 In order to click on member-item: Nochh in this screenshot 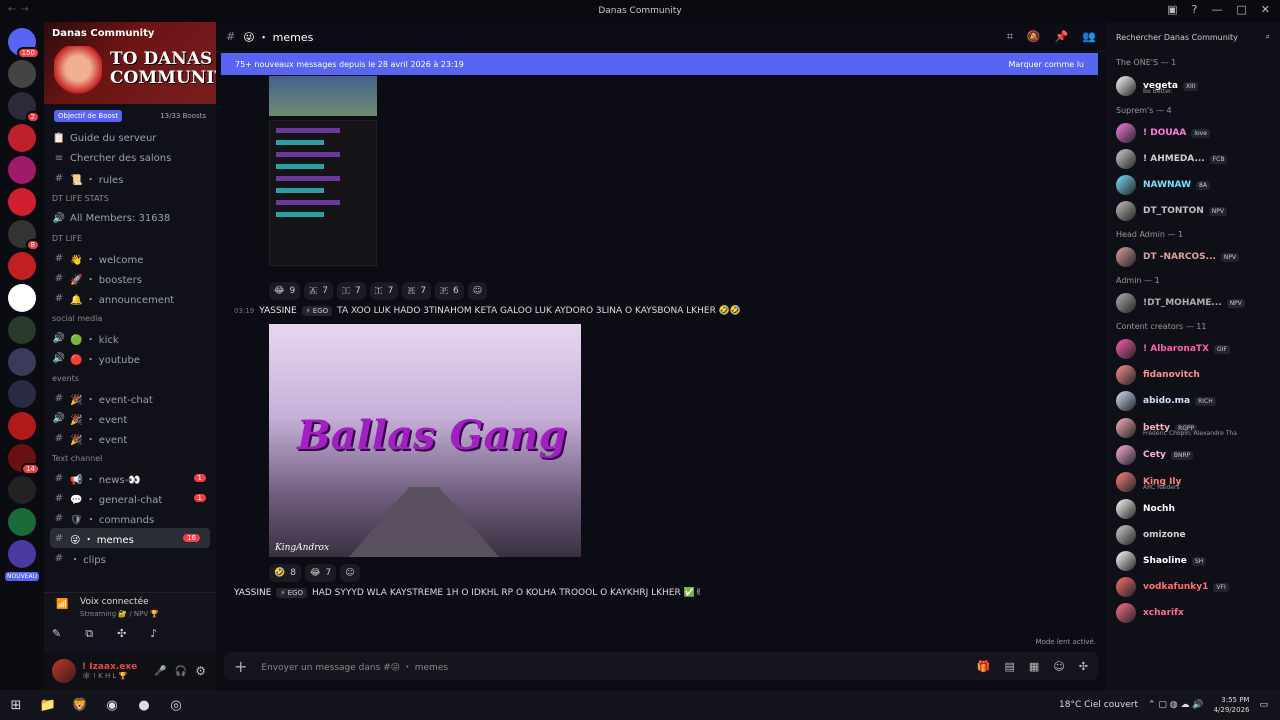, I will do `click(1193, 509)`.